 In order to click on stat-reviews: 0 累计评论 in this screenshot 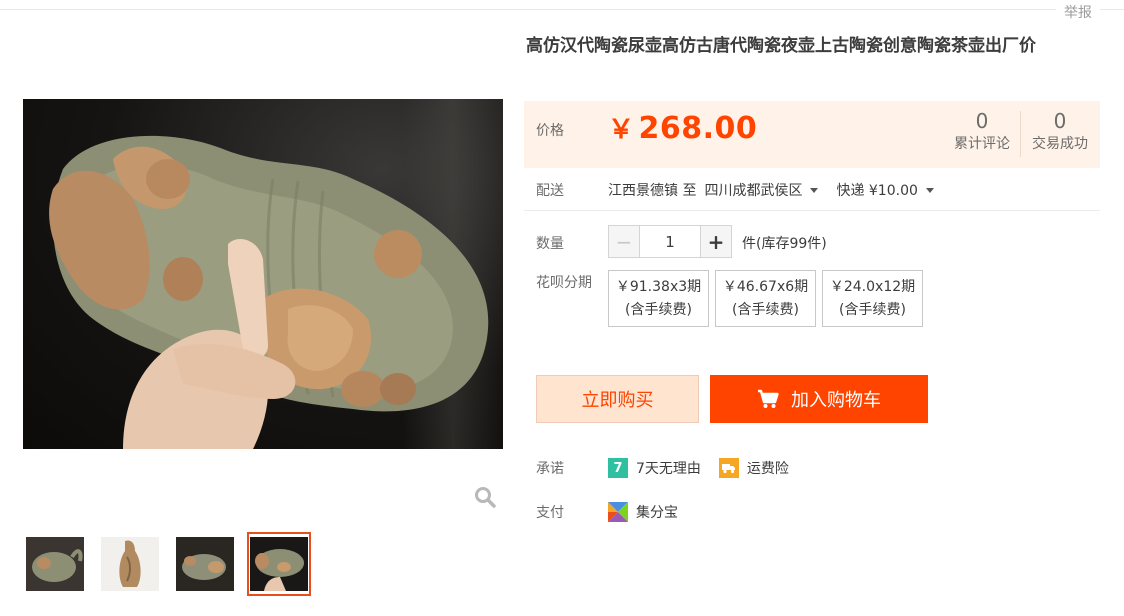, I will do `click(982, 132)`.